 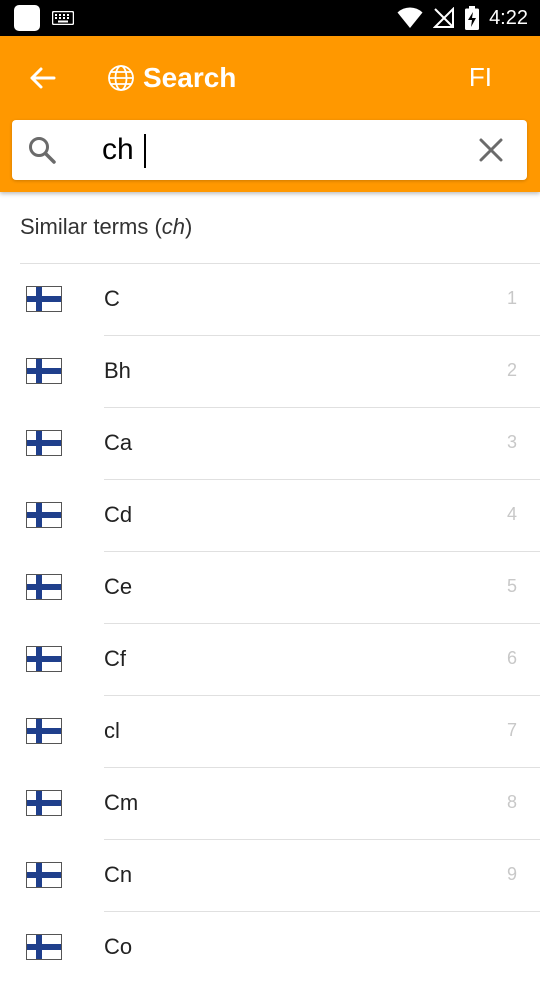 I want to click on no-signal-icon, so click(x=444, y=17).